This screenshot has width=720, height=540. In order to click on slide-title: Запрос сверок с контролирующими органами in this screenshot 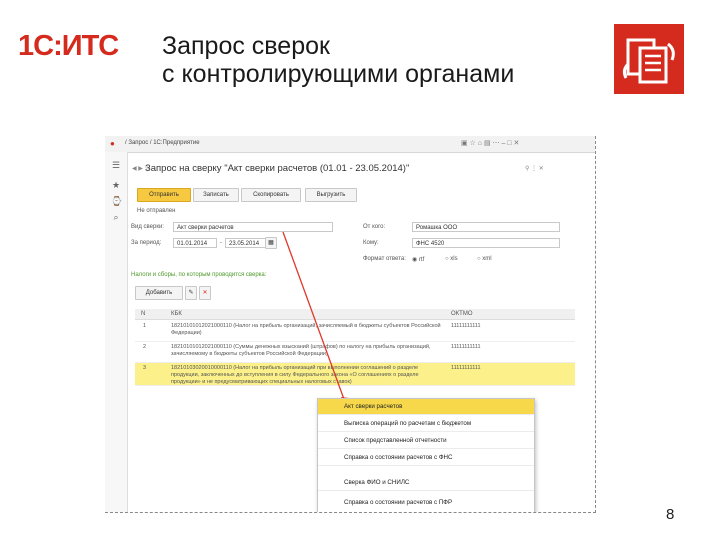, I will do `click(338, 60)`.